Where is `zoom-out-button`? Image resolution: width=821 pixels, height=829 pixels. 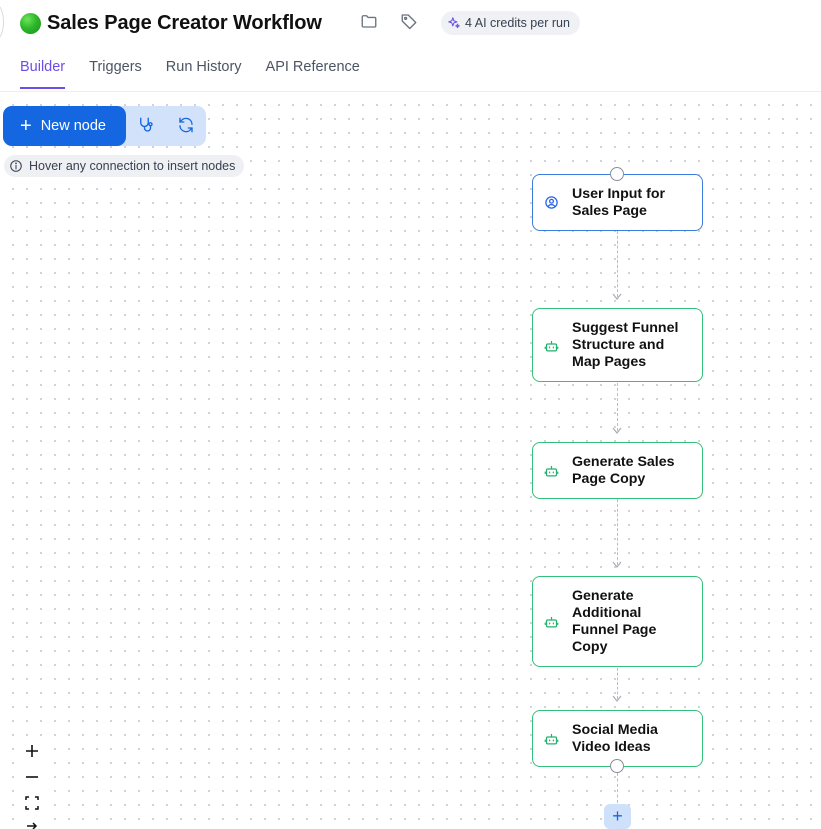 zoom-out-button is located at coordinates (31, 777).